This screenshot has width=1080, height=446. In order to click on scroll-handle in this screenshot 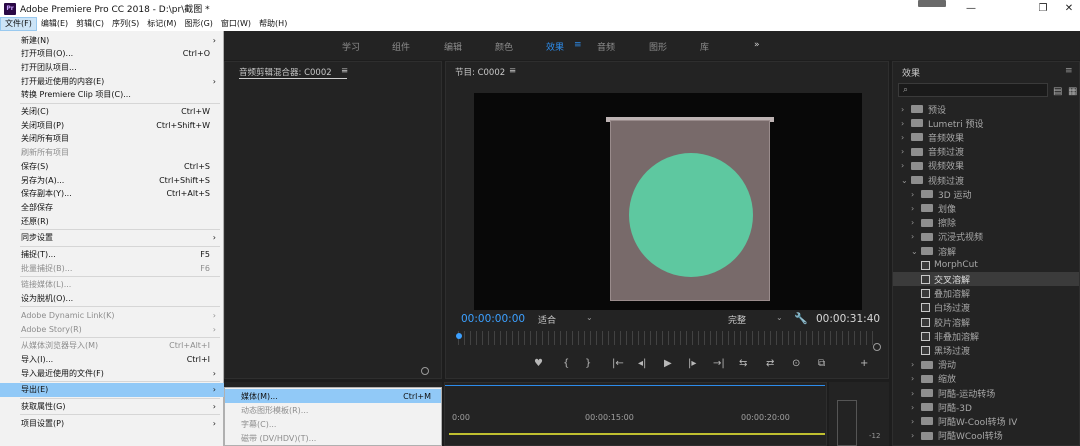, I will do `click(425, 371)`.